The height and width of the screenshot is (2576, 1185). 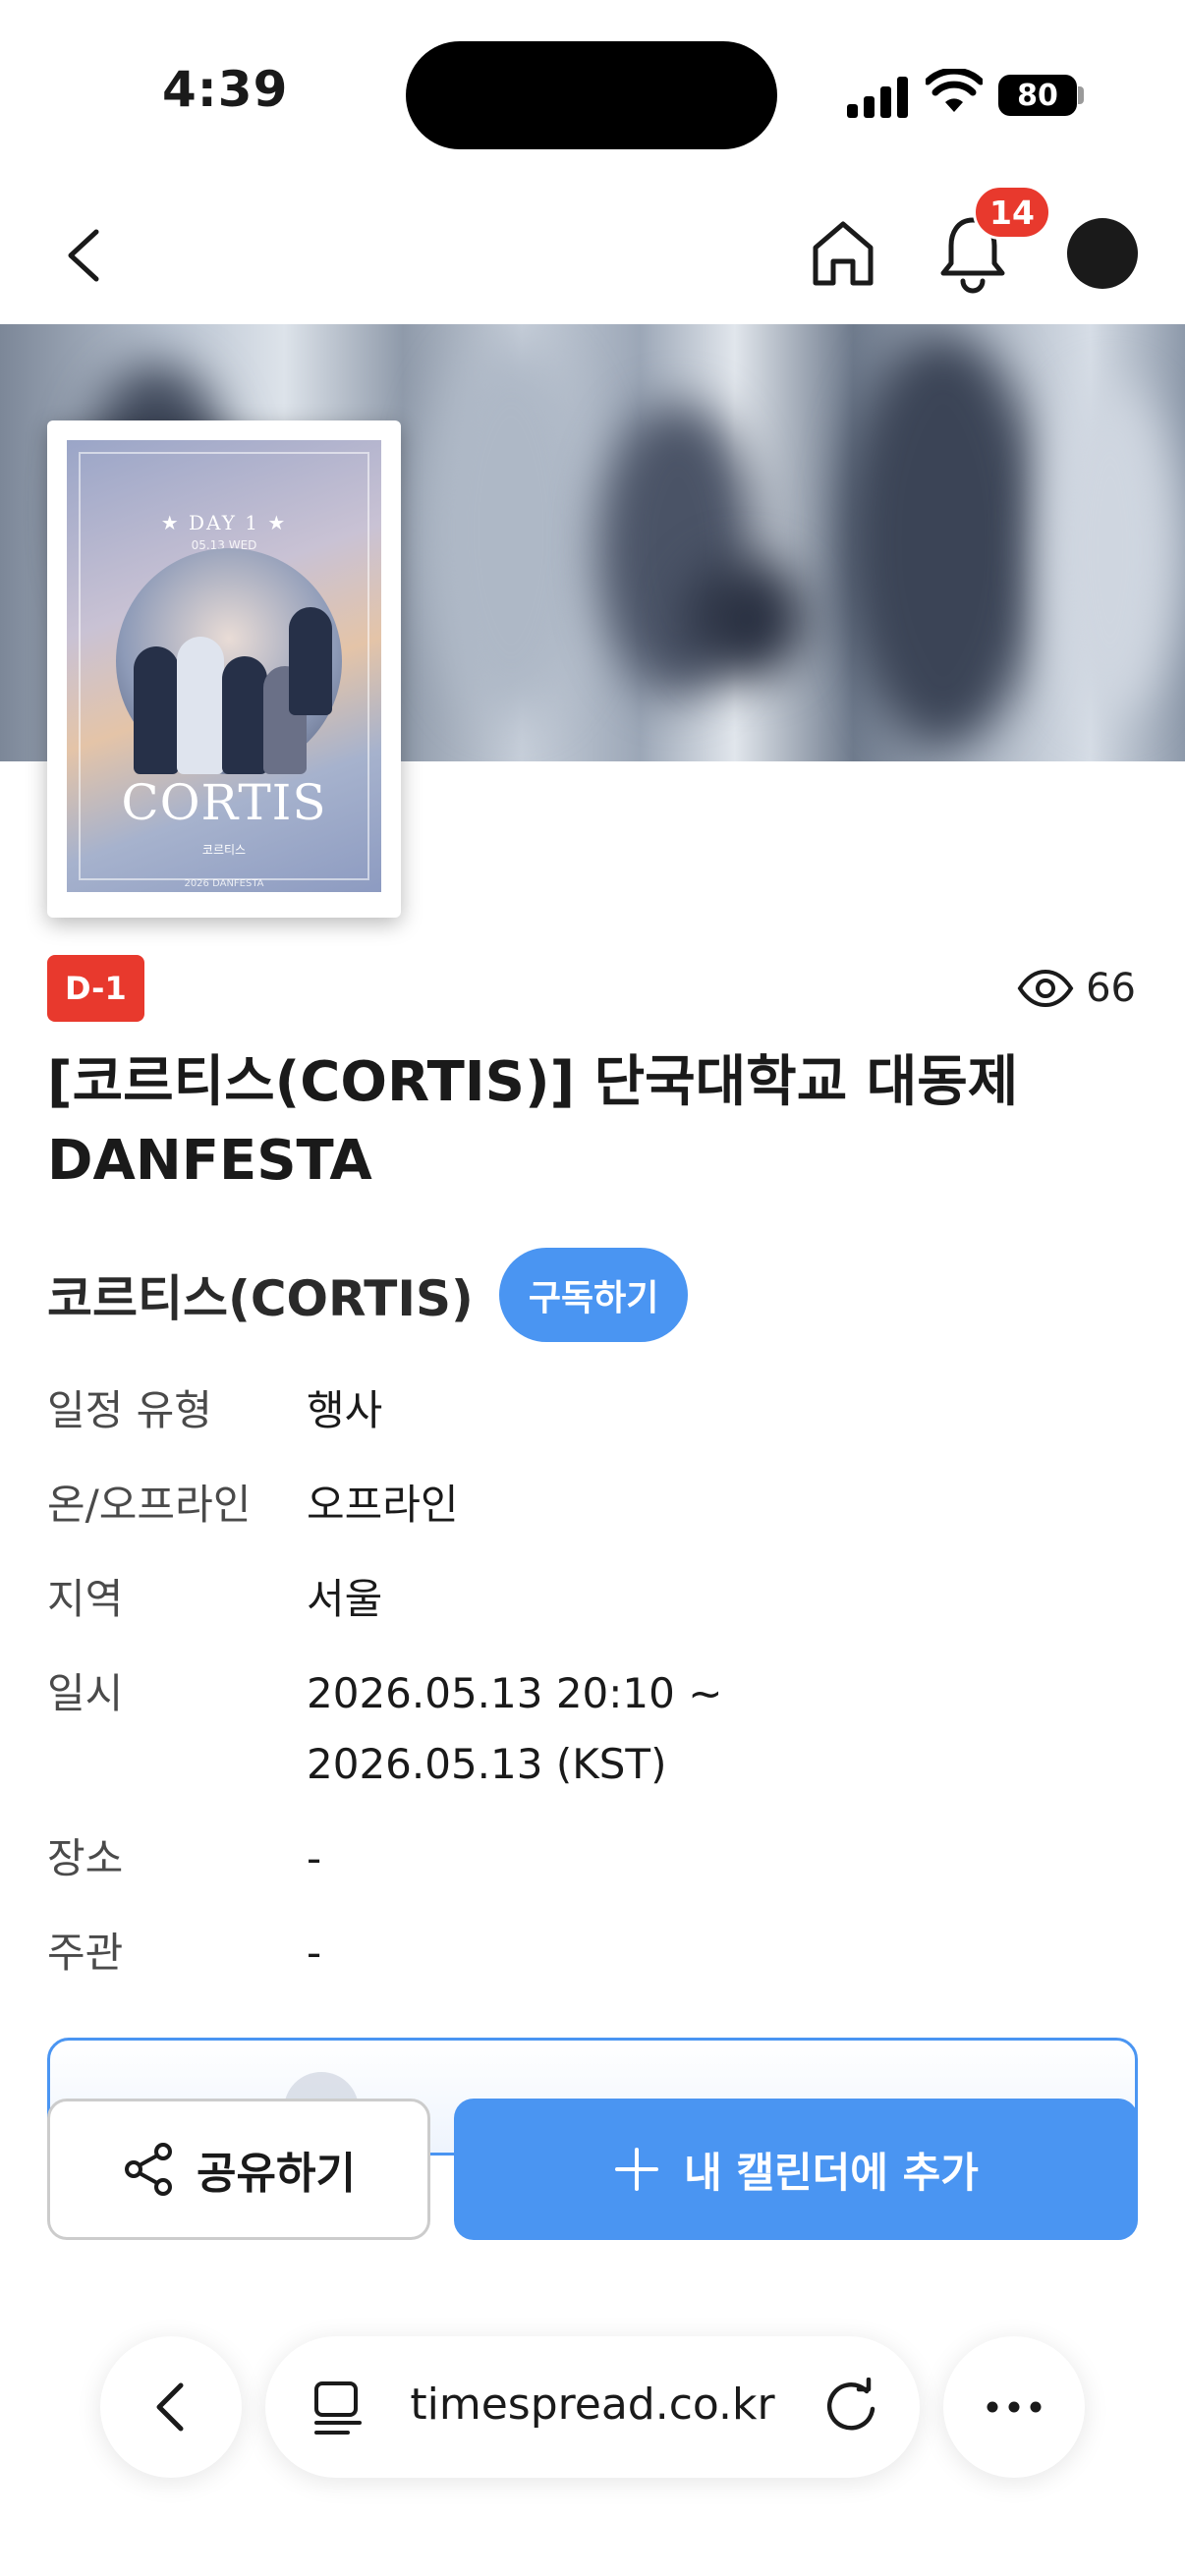 I want to click on action-bar: 공유하기 내 캘린더에 추가, so click(x=592, y=2175).